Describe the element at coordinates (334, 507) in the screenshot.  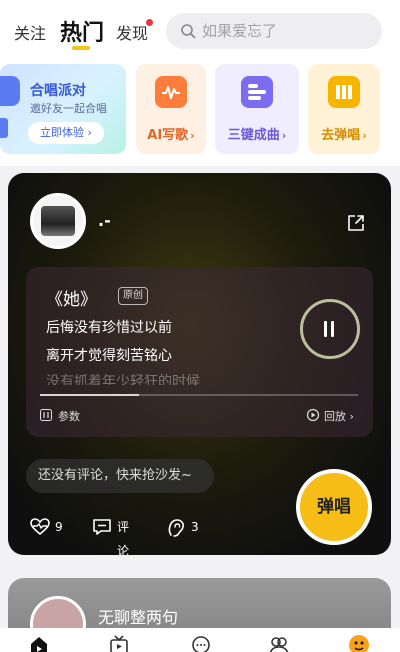
I see `sing-along-button: 弹唱` at that location.